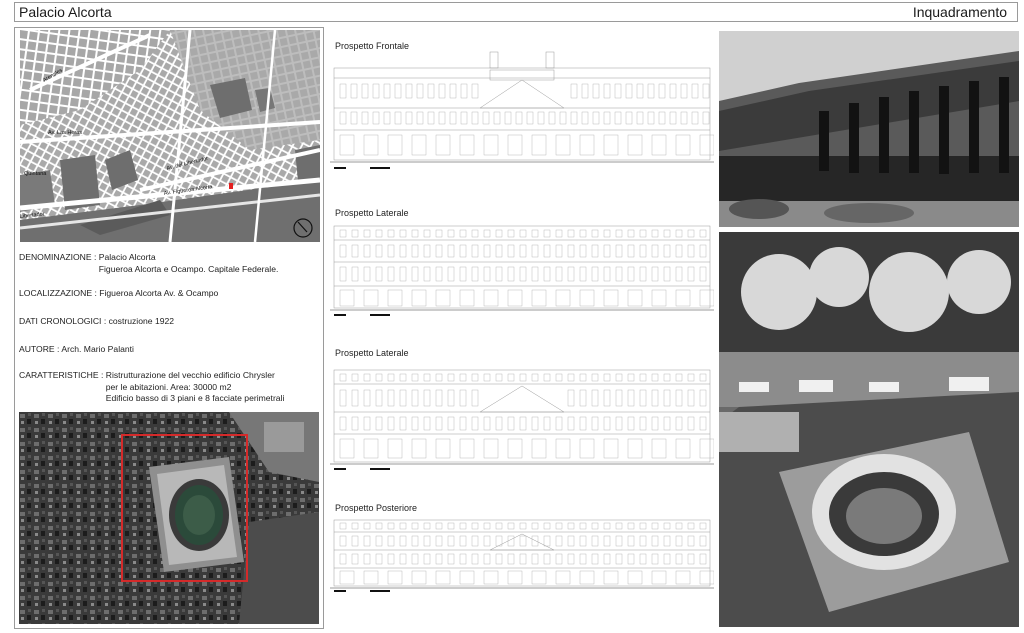 The image size is (1024, 633). What do you see at coordinates (65, 133) in the screenshot?
I see `street-label-las-heras: Av. Las Heras` at bounding box center [65, 133].